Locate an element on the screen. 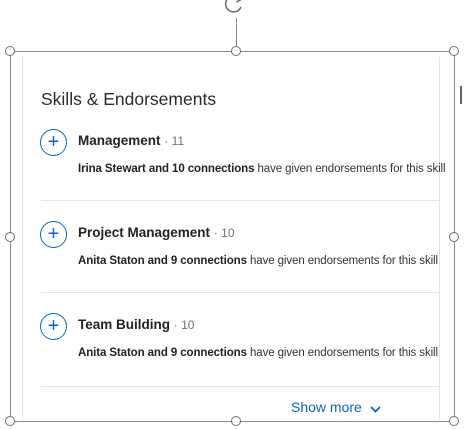  skill-title-line: Management · 11 is located at coordinates (131, 140).